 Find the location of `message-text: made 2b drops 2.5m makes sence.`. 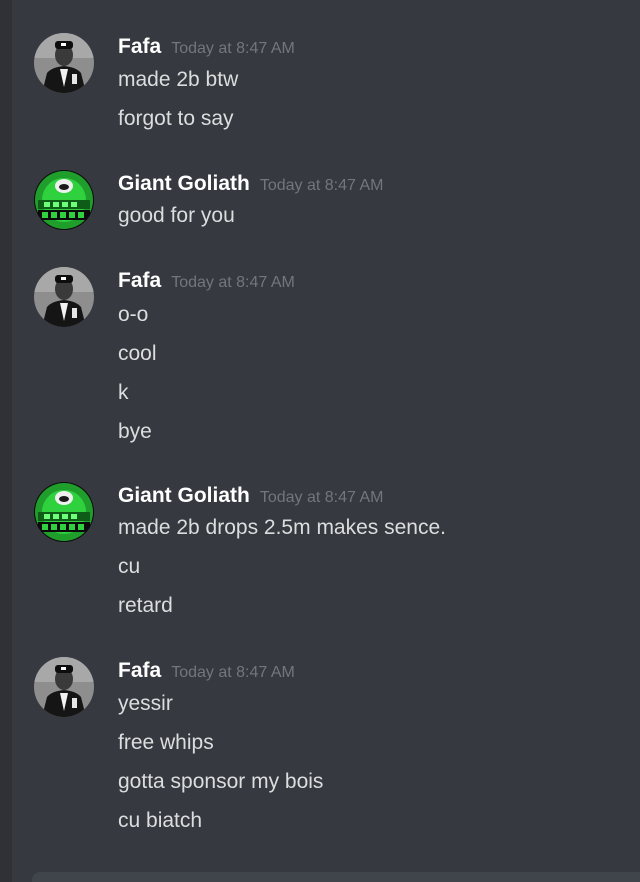

message-text: made 2b drops 2.5m makes sence. is located at coordinates (282, 527).